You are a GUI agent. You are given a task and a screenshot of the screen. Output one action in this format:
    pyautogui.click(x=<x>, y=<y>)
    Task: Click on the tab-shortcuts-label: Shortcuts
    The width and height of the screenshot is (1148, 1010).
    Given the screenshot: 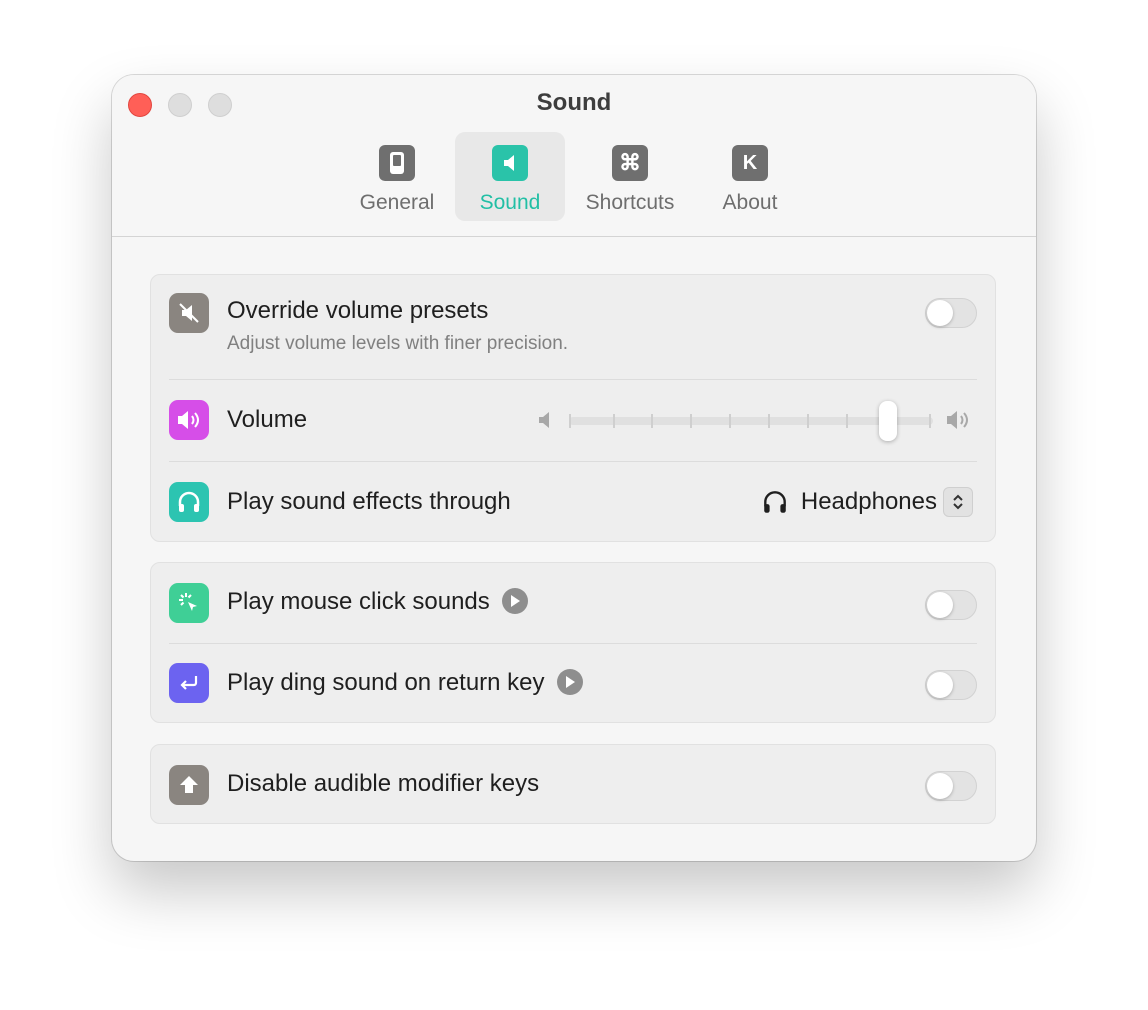 What is the action you would take?
    pyautogui.click(x=630, y=202)
    